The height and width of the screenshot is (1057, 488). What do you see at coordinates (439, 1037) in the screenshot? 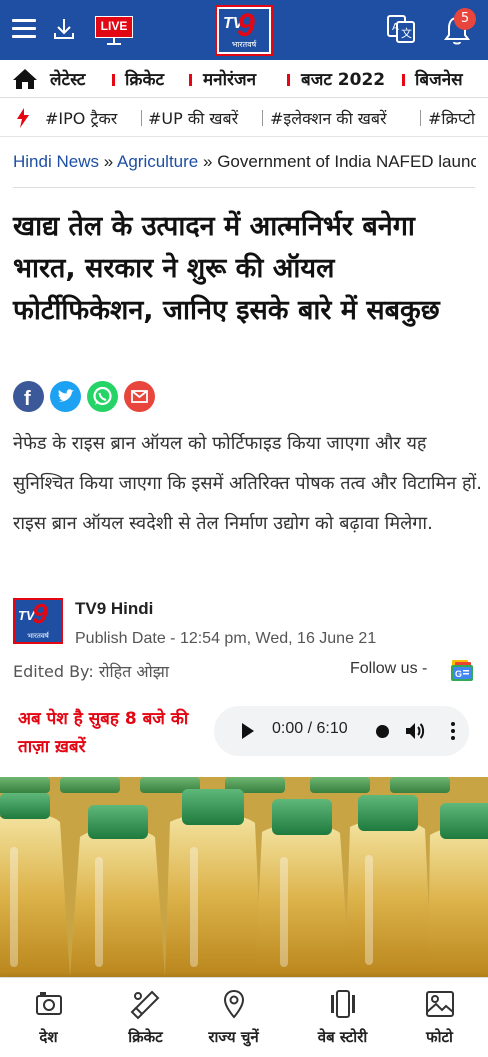
I see `bottom-nav-label: फोटो` at bounding box center [439, 1037].